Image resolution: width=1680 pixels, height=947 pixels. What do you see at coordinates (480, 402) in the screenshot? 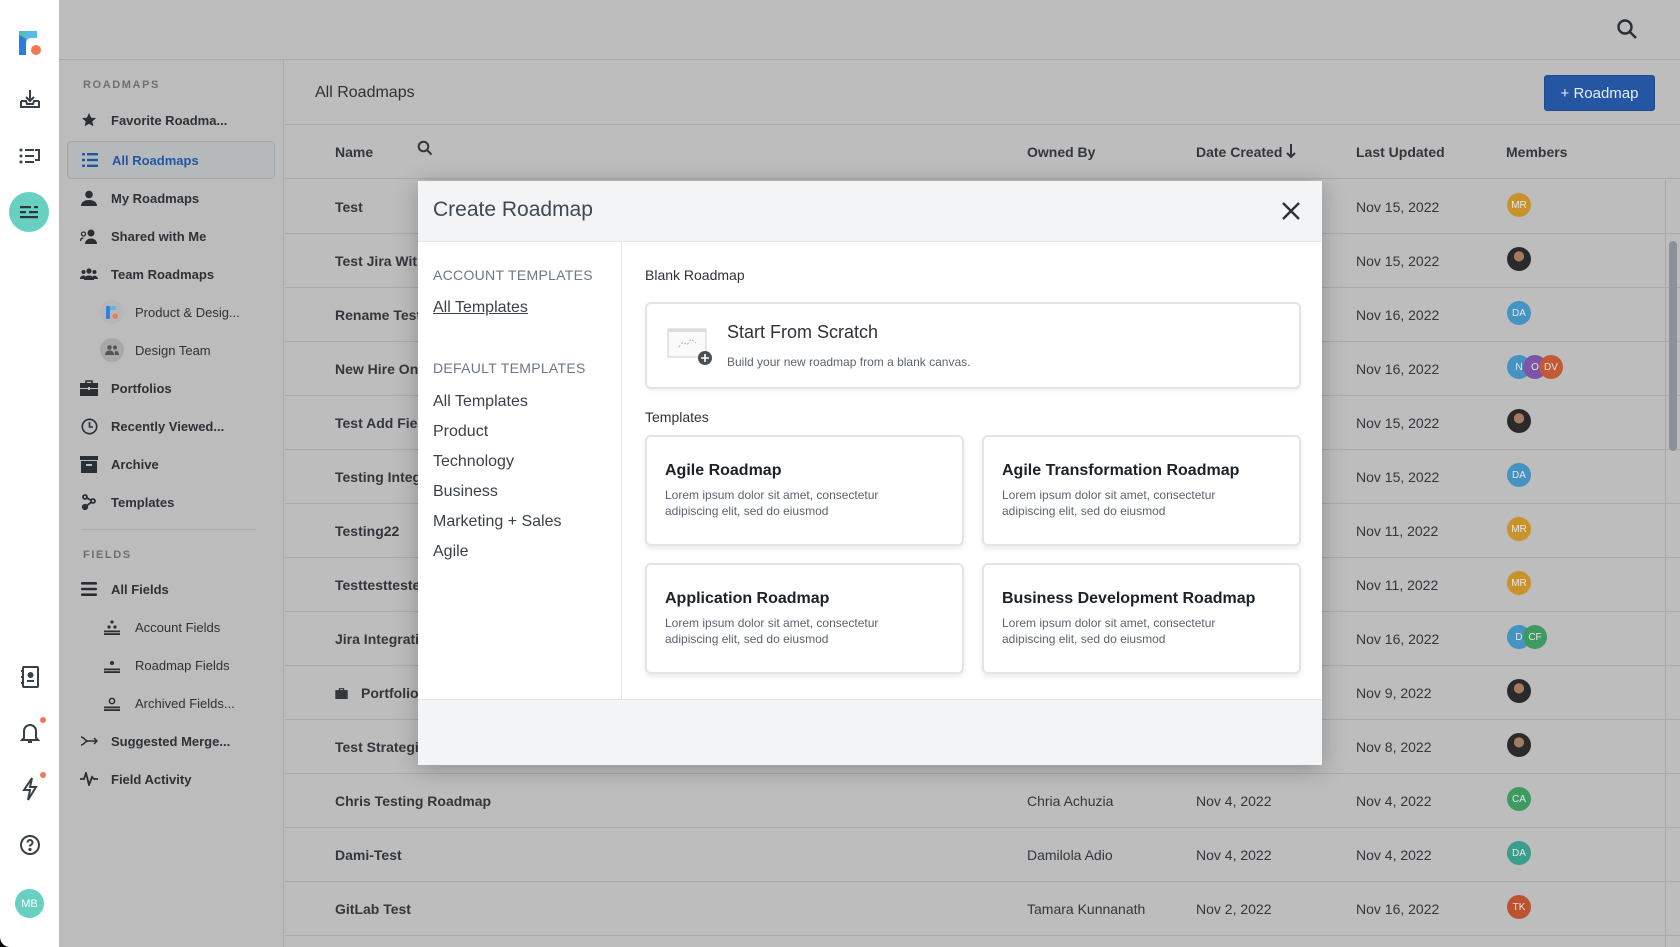
I see `category-all-templates: All Templates` at bounding box center [480, 402].